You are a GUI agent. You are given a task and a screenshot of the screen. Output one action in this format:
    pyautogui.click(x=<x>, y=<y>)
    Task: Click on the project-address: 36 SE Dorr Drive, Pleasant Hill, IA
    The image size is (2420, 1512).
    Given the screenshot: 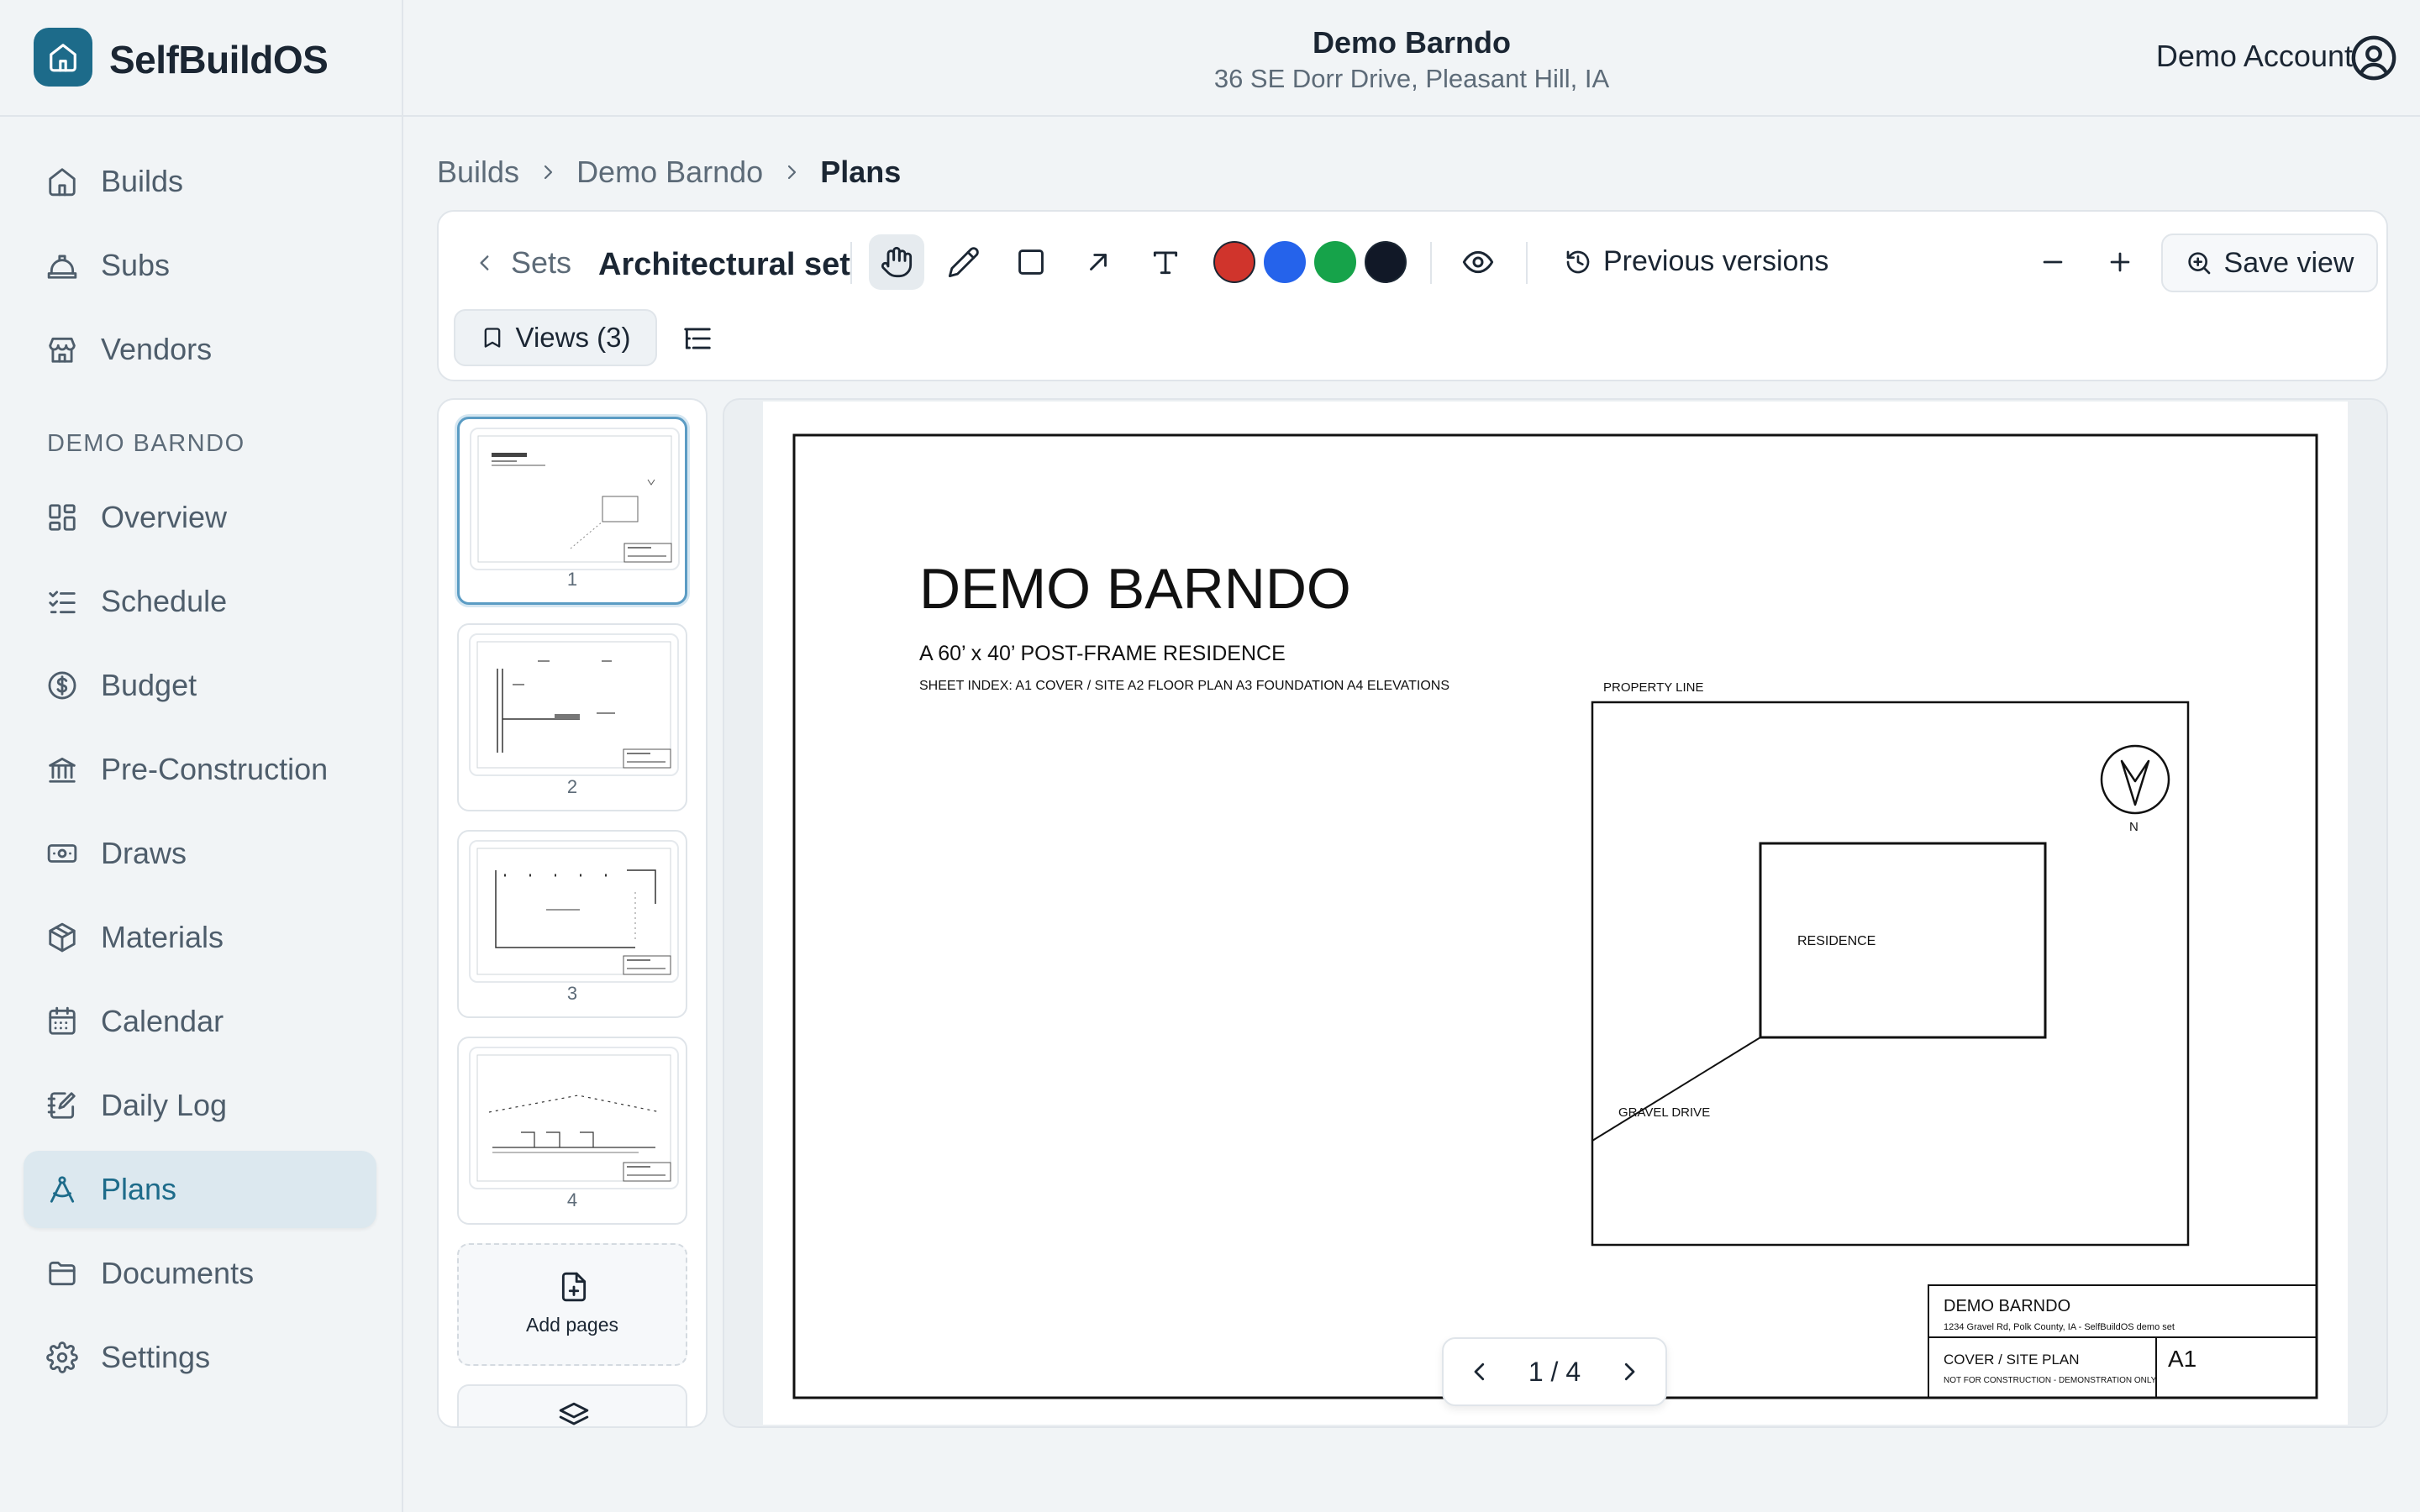 What is the action you would take?
    pyautogui.click(x=1411, y=78)
    